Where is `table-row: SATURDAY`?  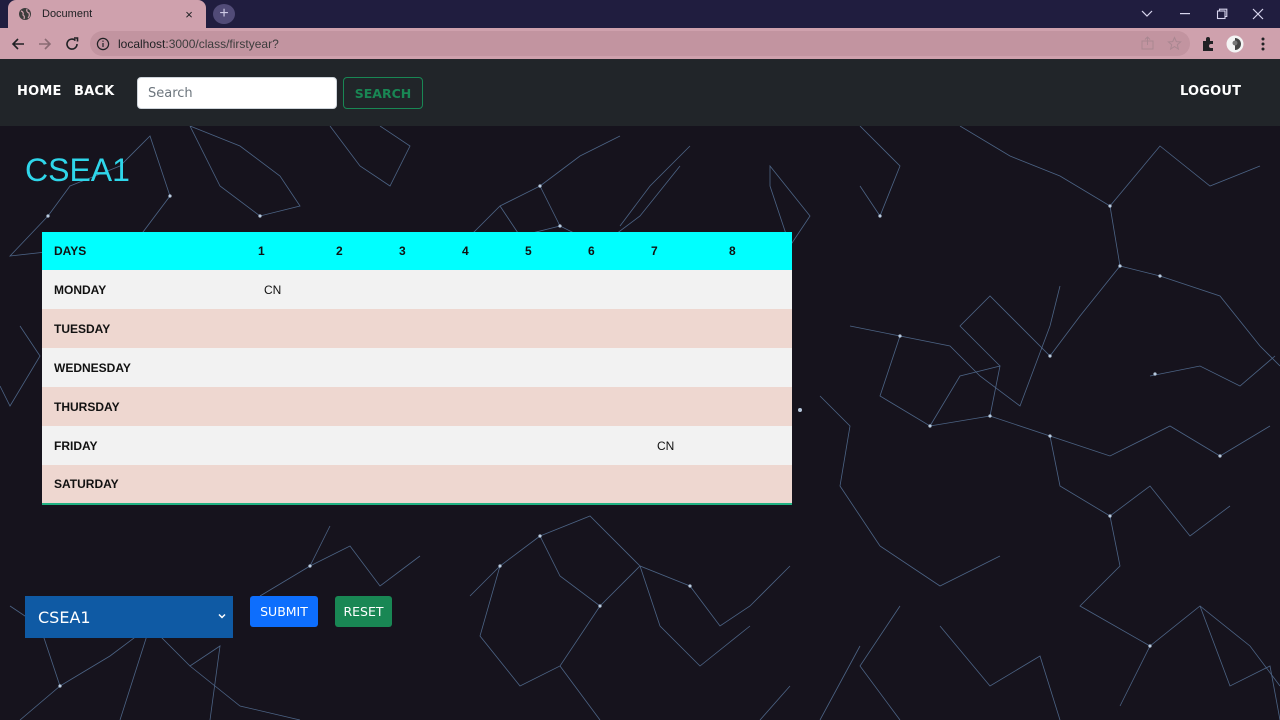 table-row: SATURDAY is located at coordinates (417, 484).